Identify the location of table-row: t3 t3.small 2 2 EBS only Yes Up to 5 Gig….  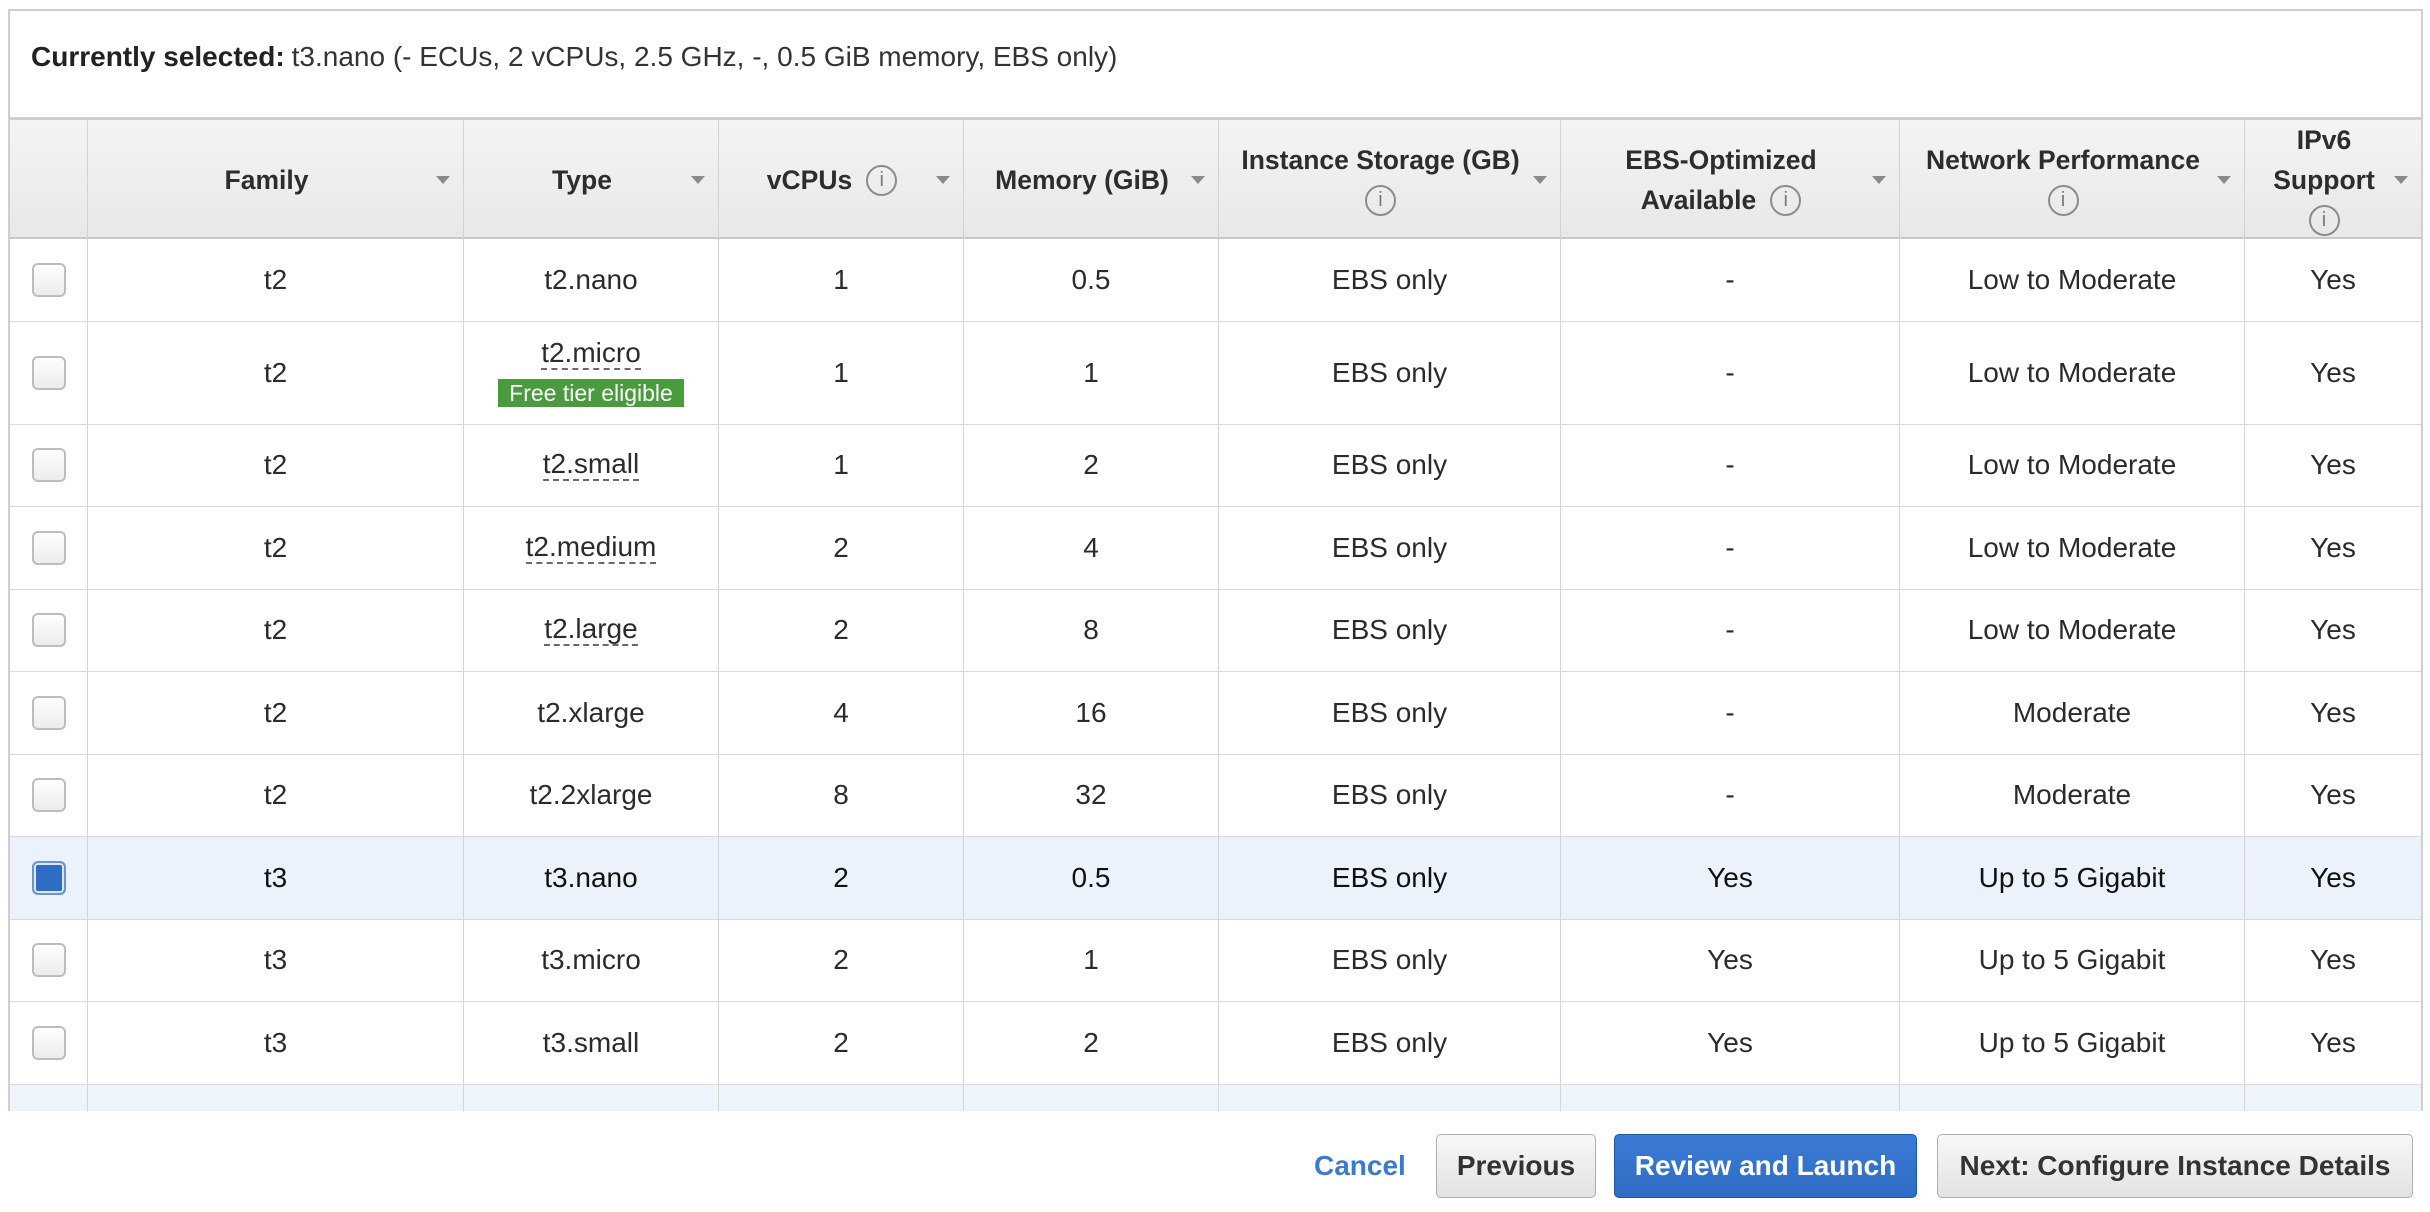
(1215, 1043).